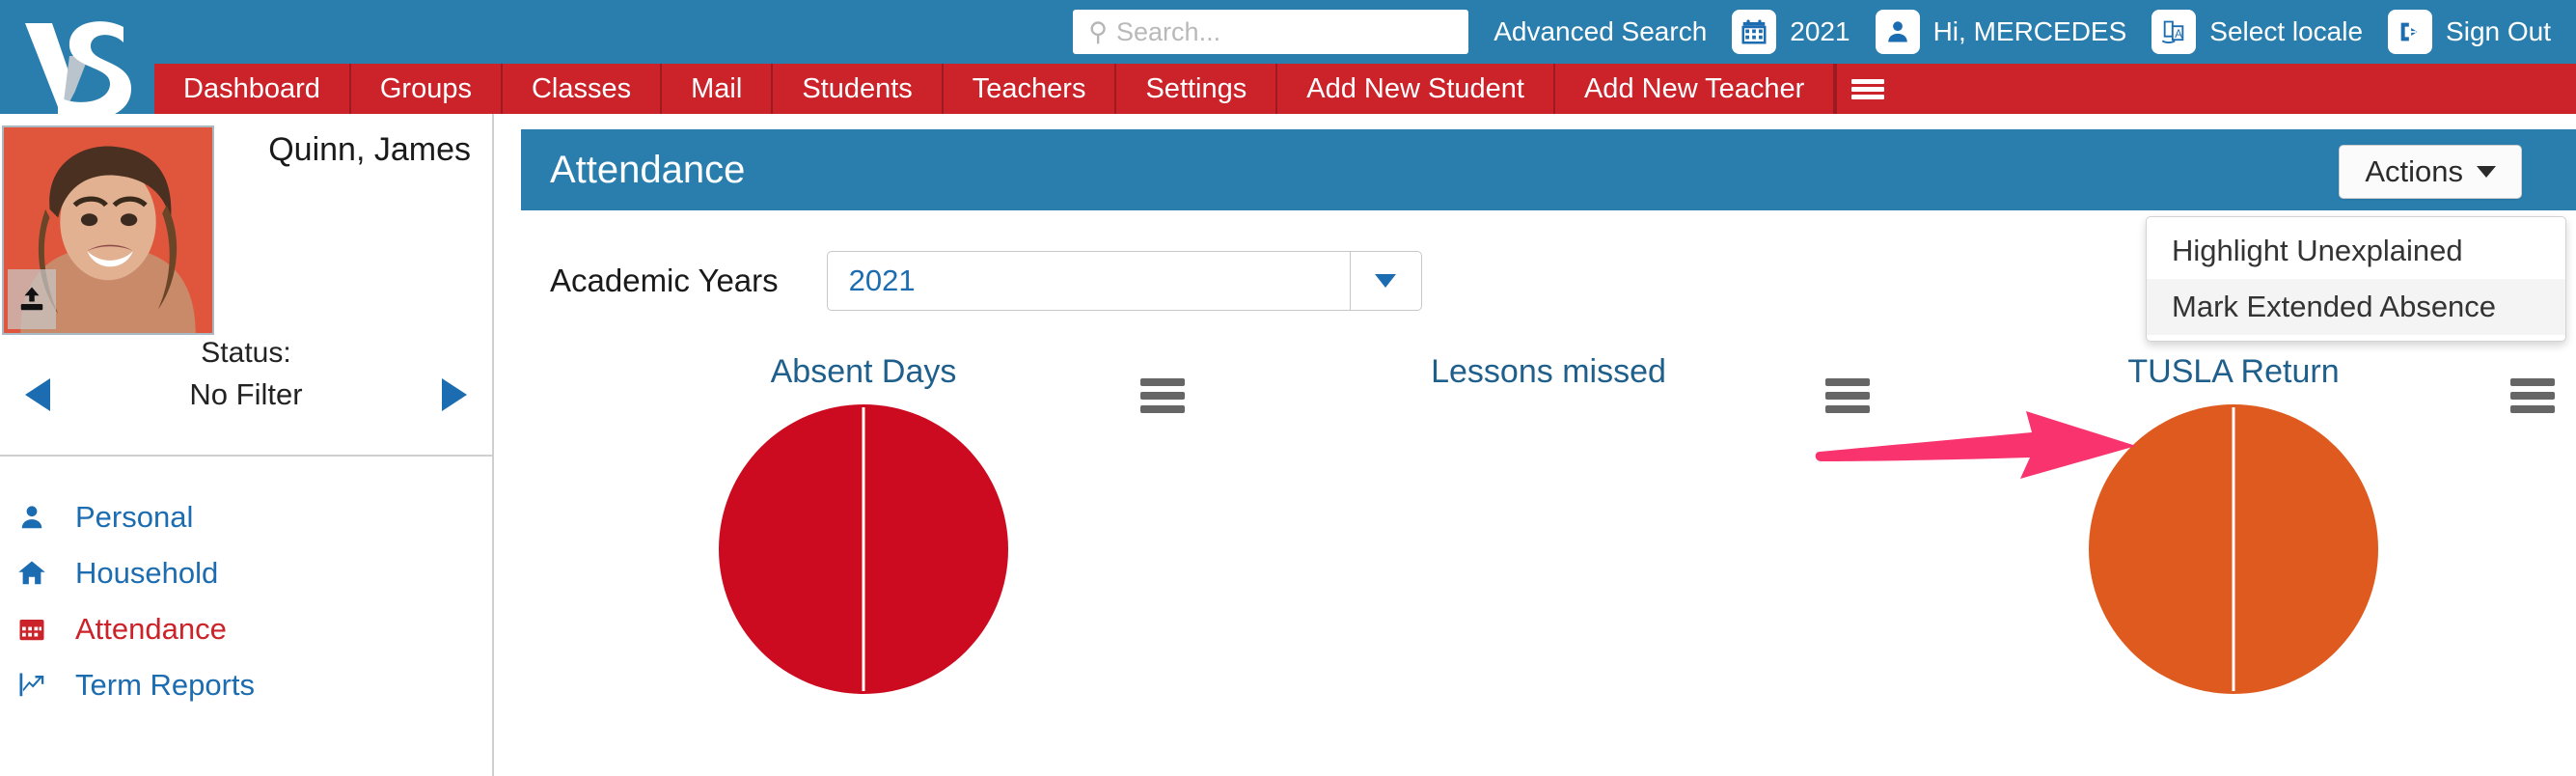 This screenshot has width=2576, height=776. I want to click on nav-item-groups: Groups, so click(427, 89).